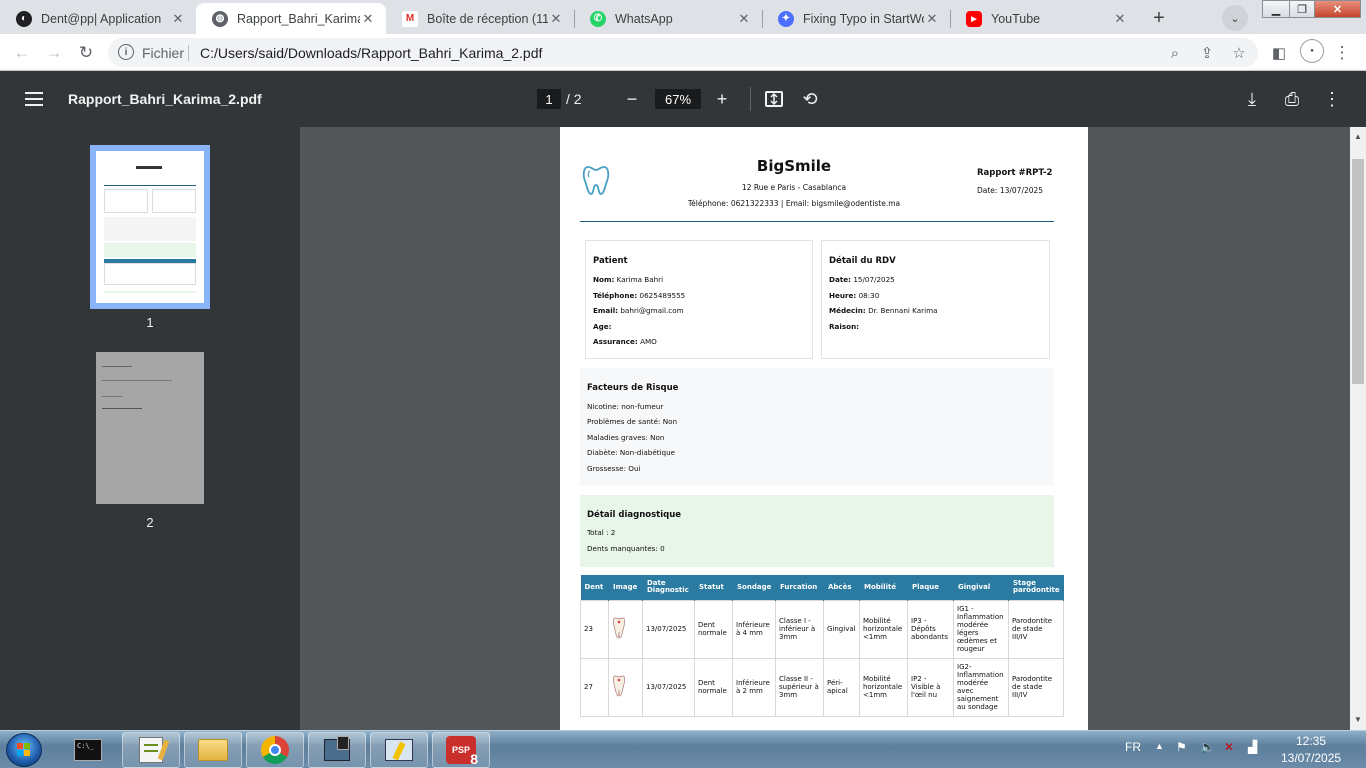 This screenshot has height=768, width=1366. What do you see at coordinates (594, 629) in the screenshot?
I see `cell-dent: 23` at bounding box center [594, 629].